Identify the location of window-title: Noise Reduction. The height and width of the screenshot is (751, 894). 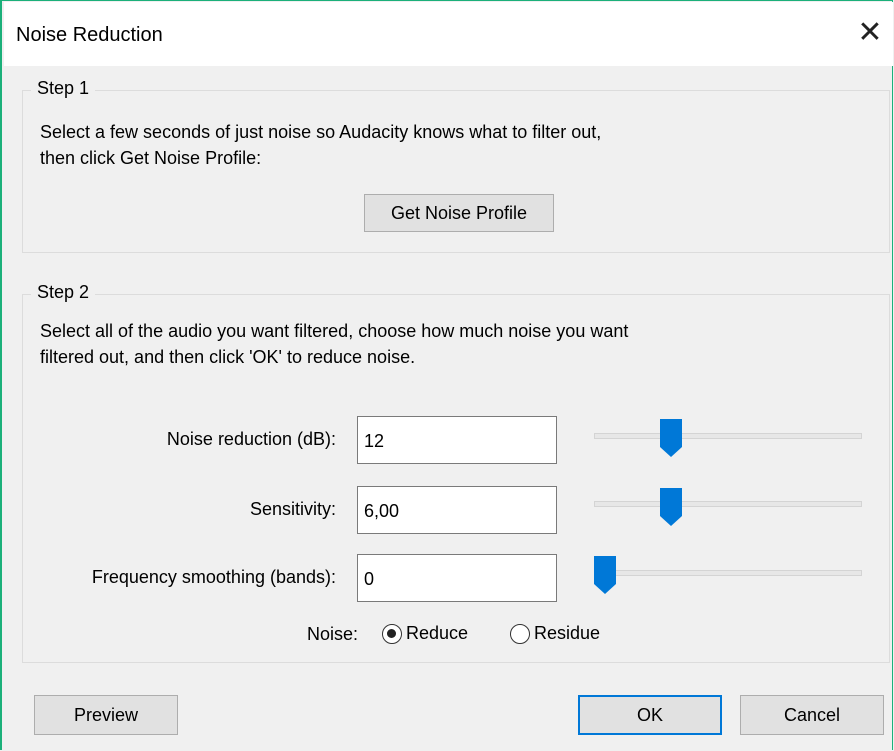
(89, 35).